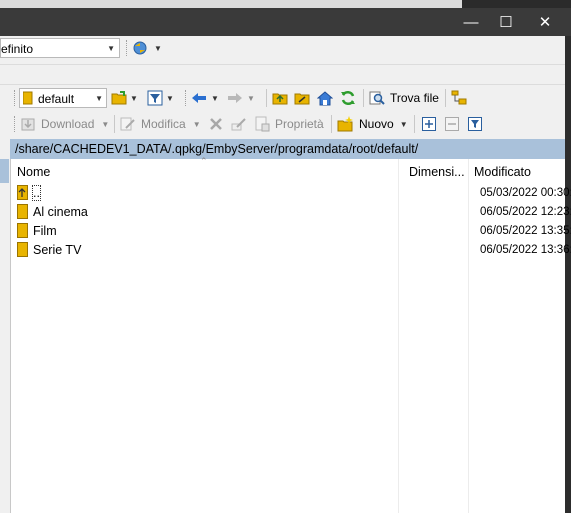  What do you see at coordinates (294, 212) in the screenshot?
I see `table-row: Al cinema 06/05/2022 12:23:` at bounding box center [294, 212].